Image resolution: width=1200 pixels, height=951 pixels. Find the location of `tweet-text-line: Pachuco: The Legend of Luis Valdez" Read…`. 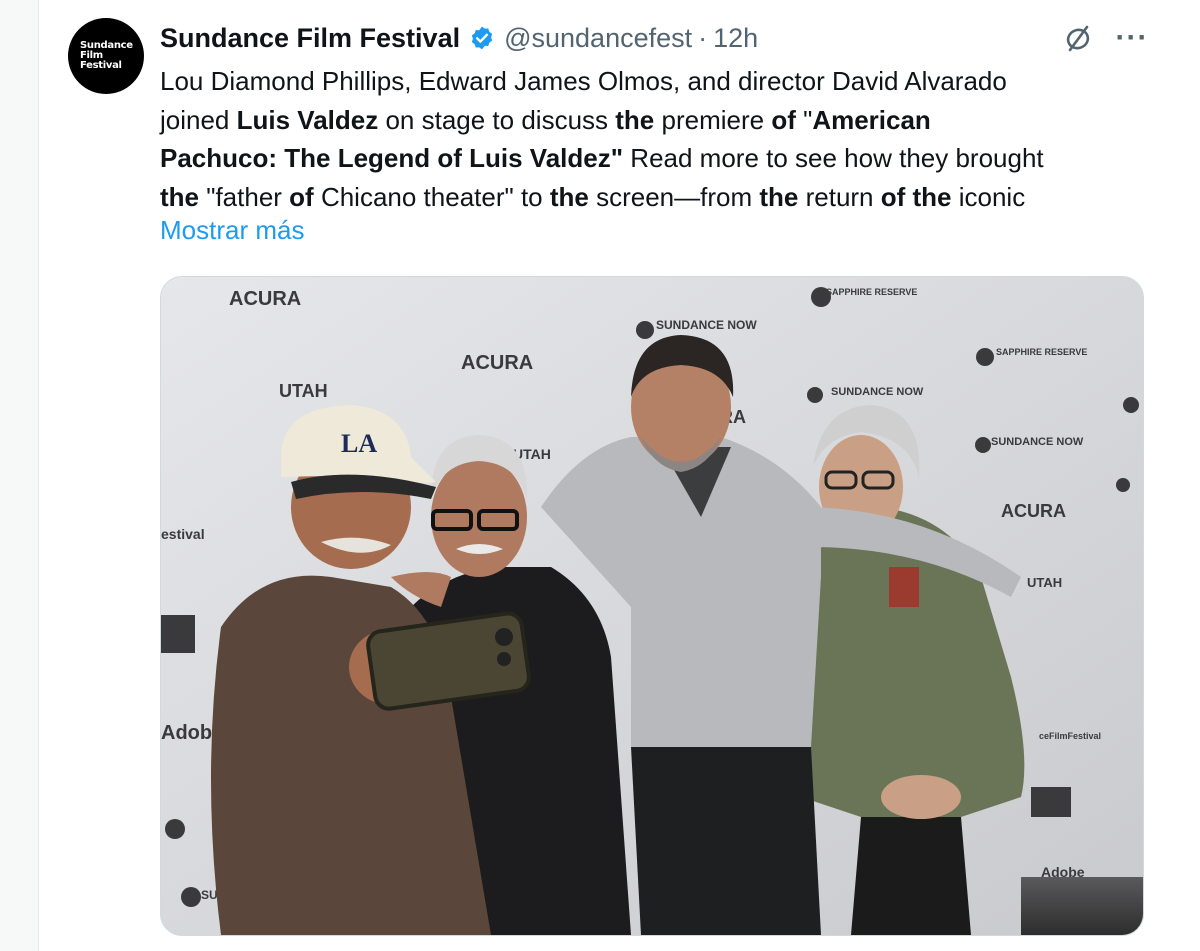

tweet-text-line: Pachuco: The Legend of Luis Valdez" Read… is located at coordinates (660, 158).